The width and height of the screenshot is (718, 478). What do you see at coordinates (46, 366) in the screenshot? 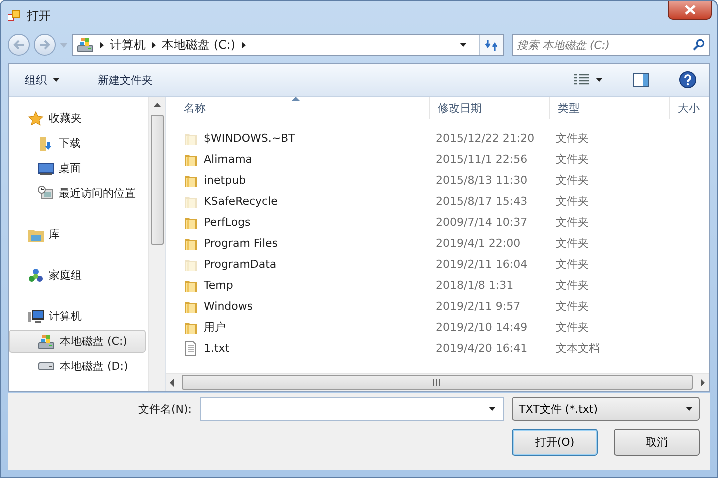
I see `drive-icon` at bounding box center [46, 366].